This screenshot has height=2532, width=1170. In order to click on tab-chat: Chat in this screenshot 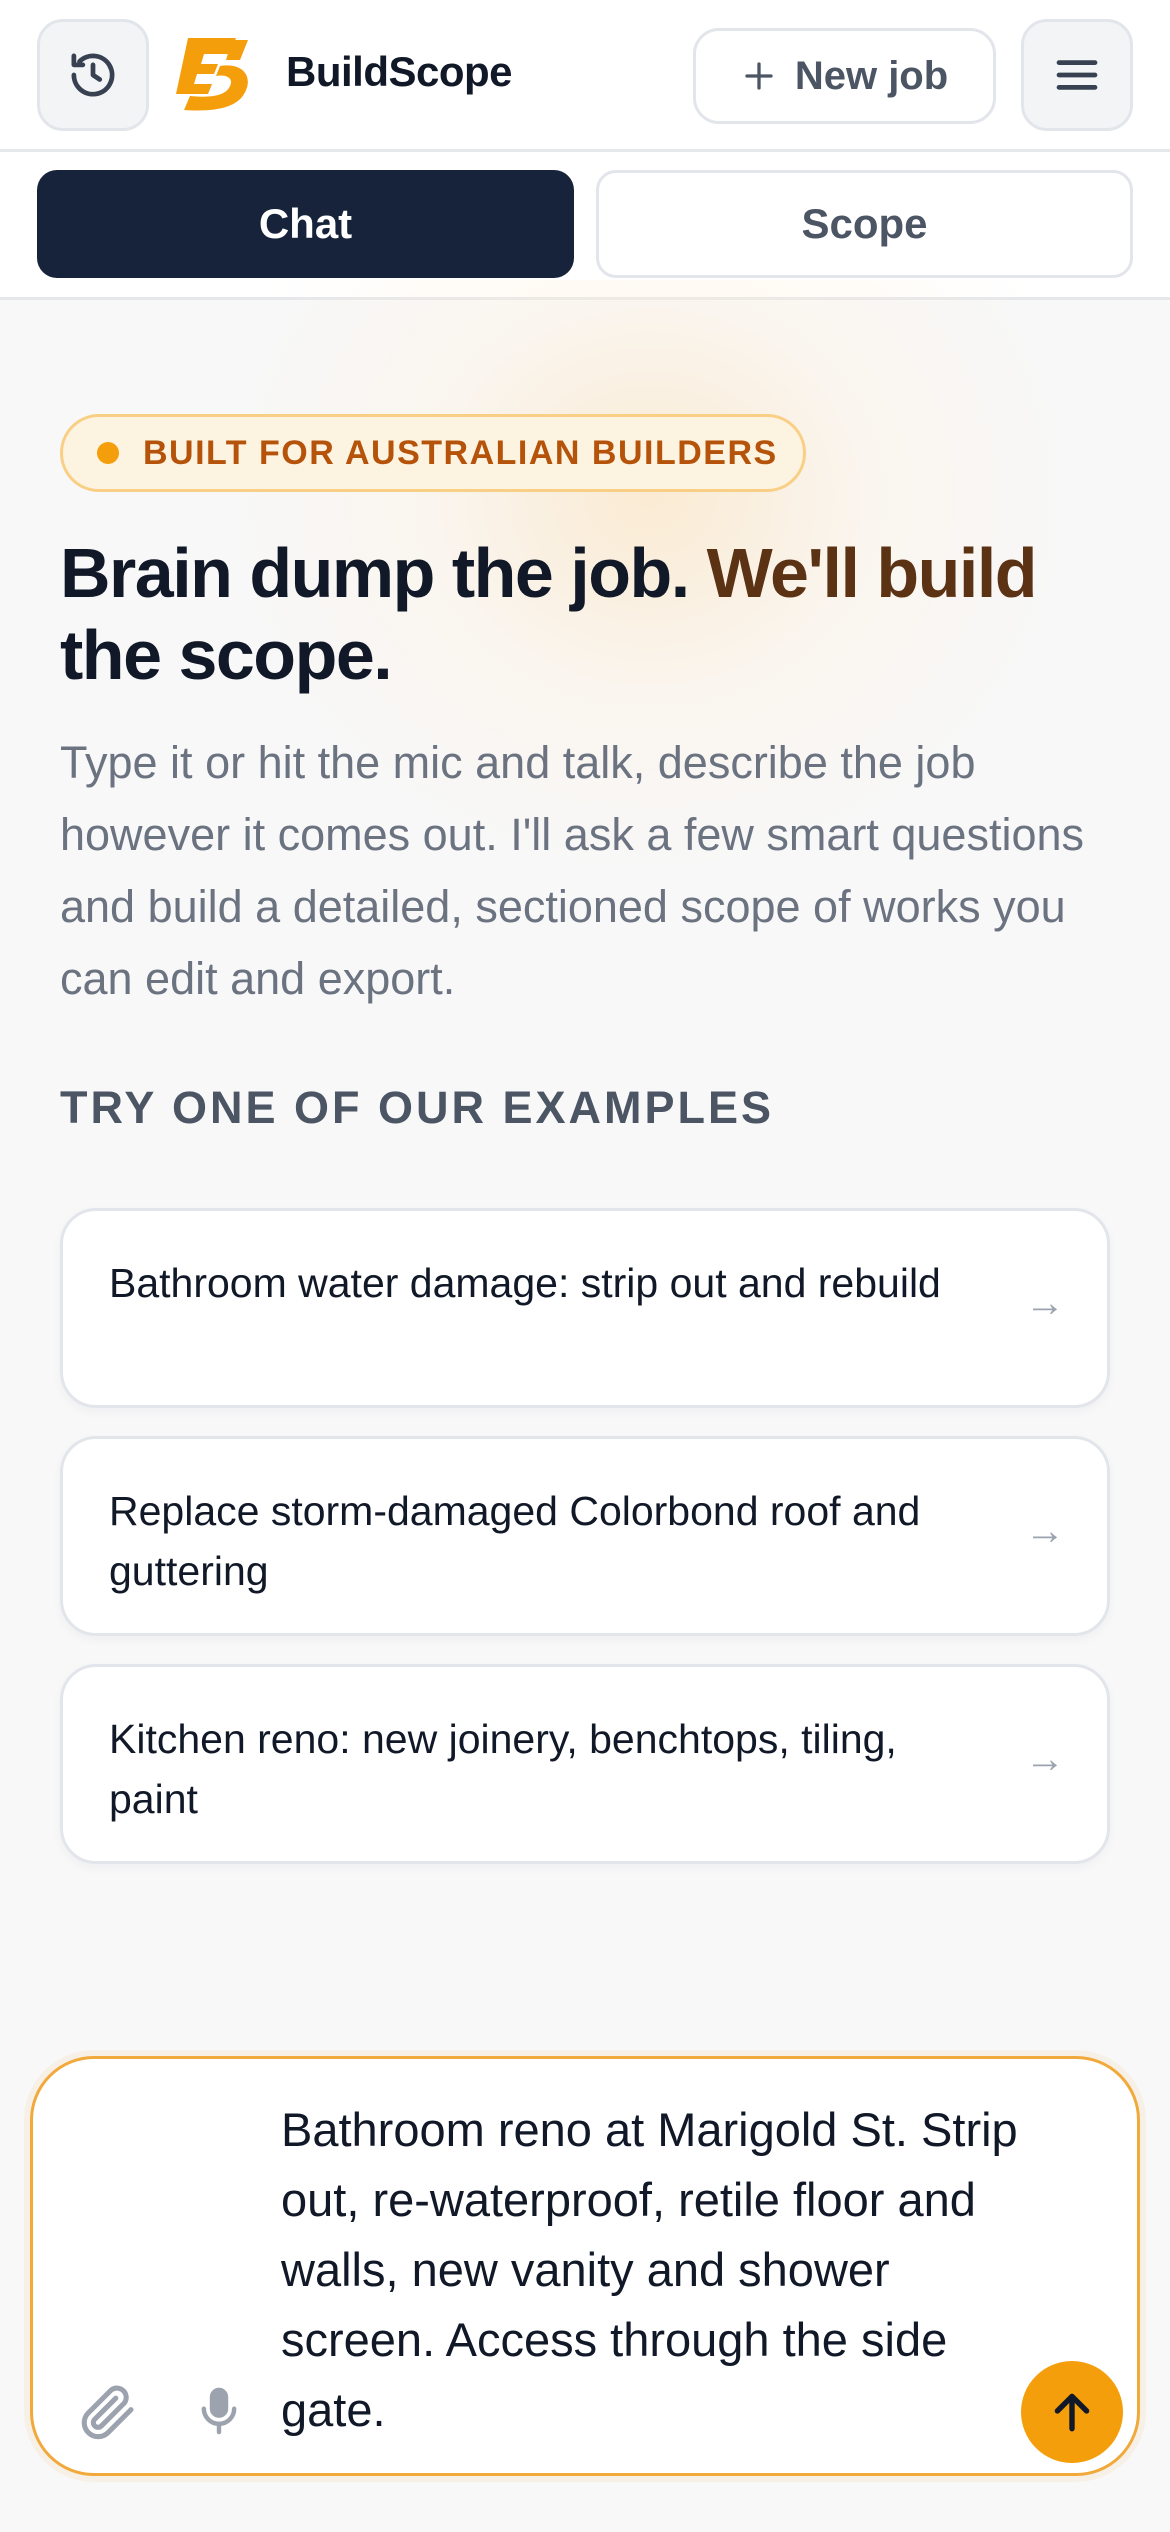, I will do `click(305, 224)`.